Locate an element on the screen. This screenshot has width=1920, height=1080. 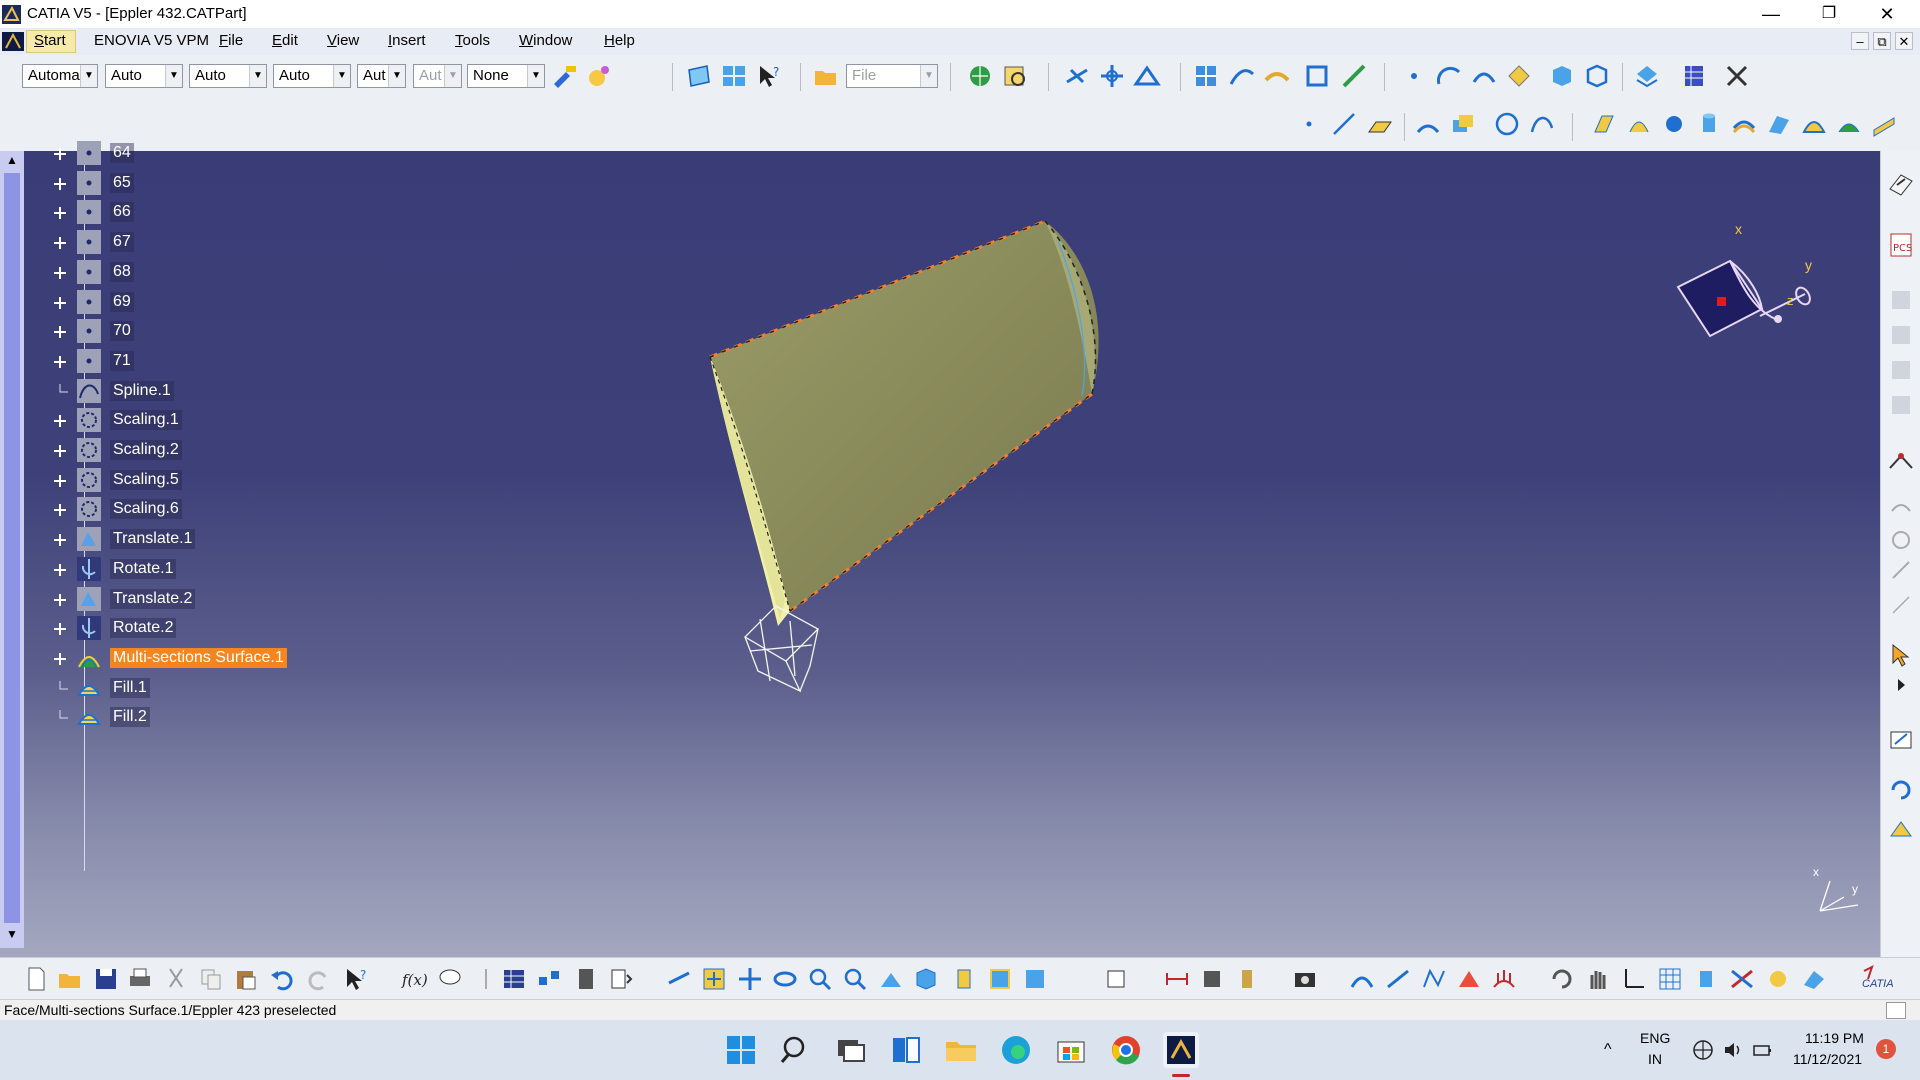
tree-node-label: 65 is located at coordinates (122, 182).